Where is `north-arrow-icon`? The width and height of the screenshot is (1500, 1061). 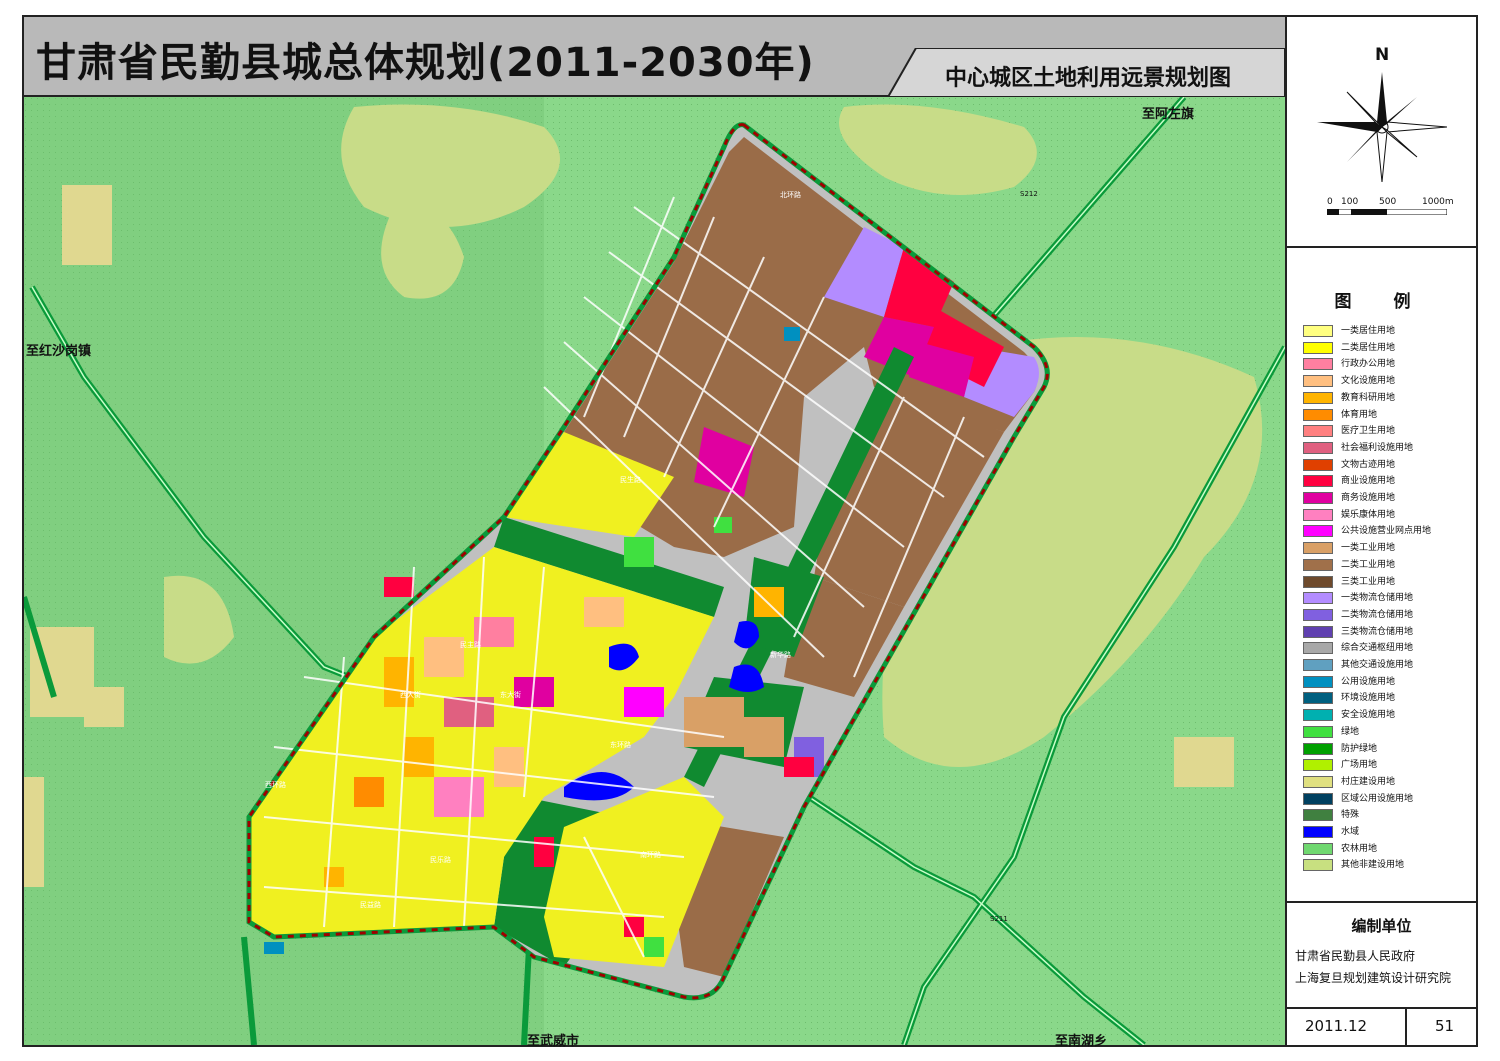 north-arrow-icon is located at coordinates (1382, 127).